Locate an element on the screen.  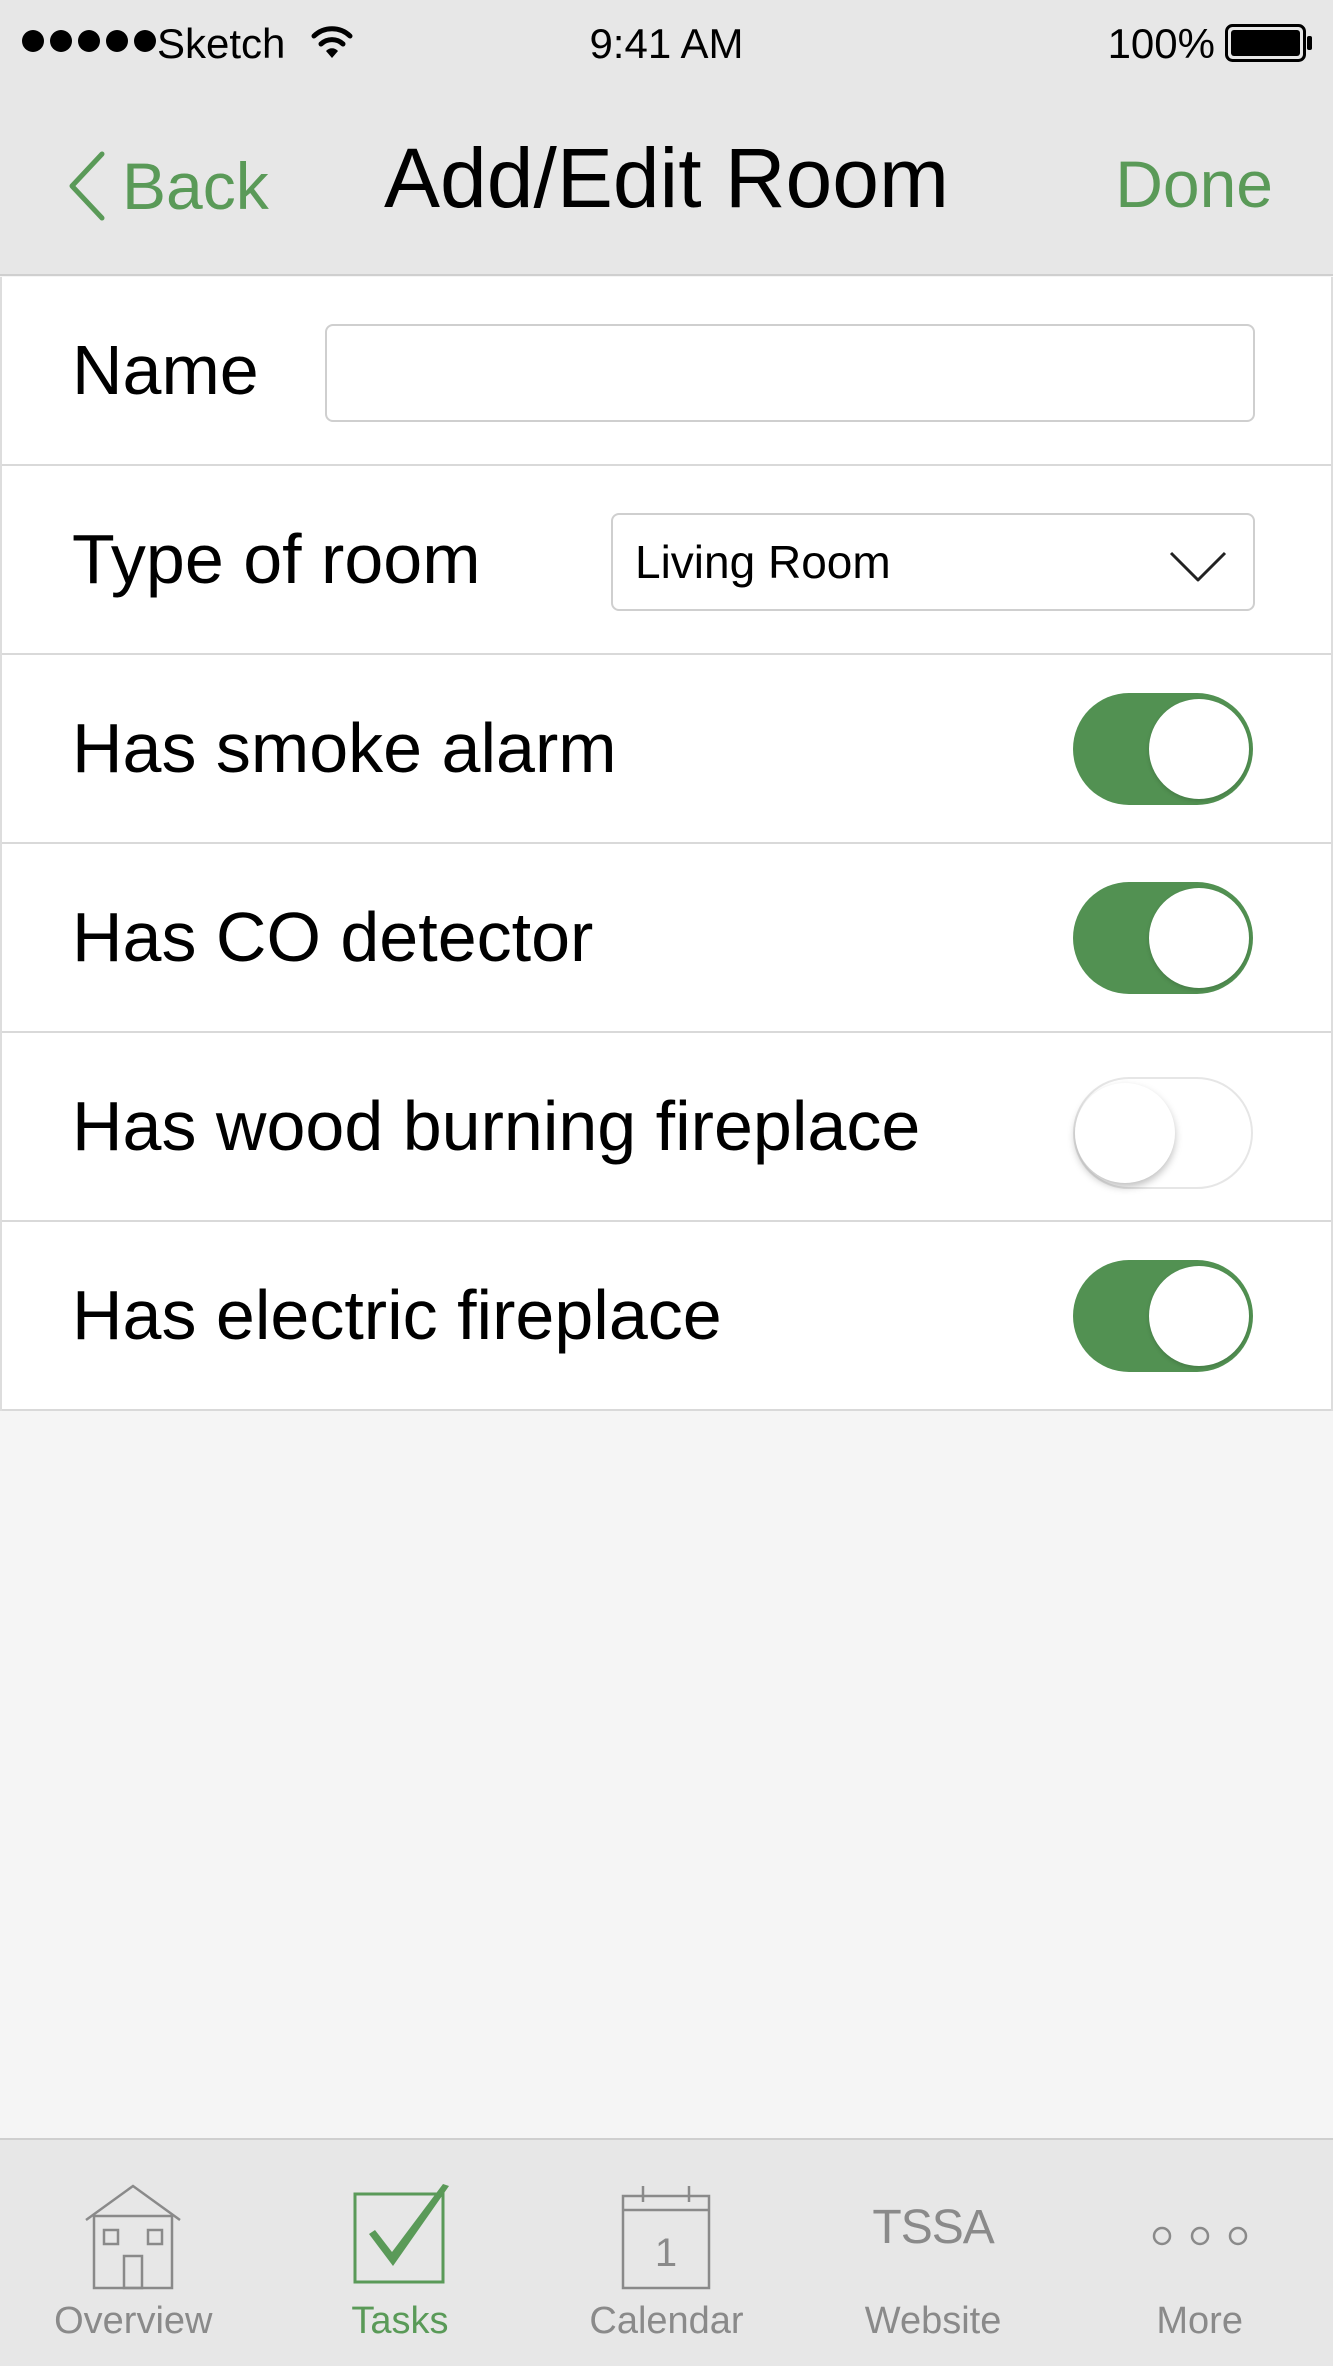
calendar-day-number: 1 is located at coordinates (666, 2253).